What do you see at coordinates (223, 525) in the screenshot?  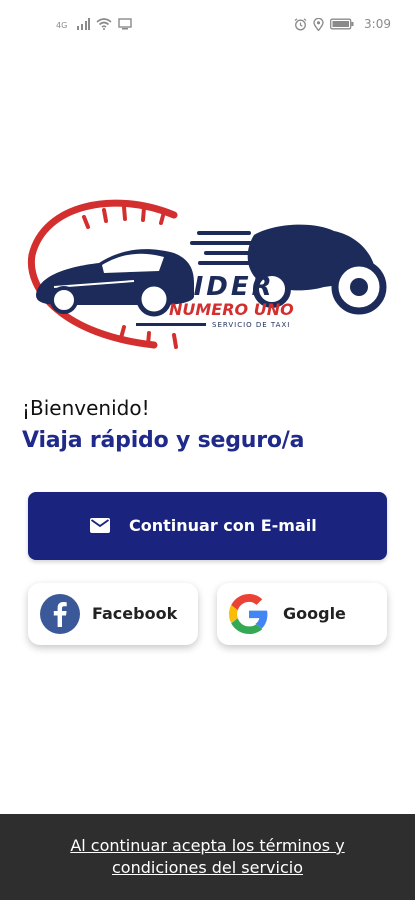 I see `continue-email-label: Continuar con E-mail` at bounding box center [223, 525].